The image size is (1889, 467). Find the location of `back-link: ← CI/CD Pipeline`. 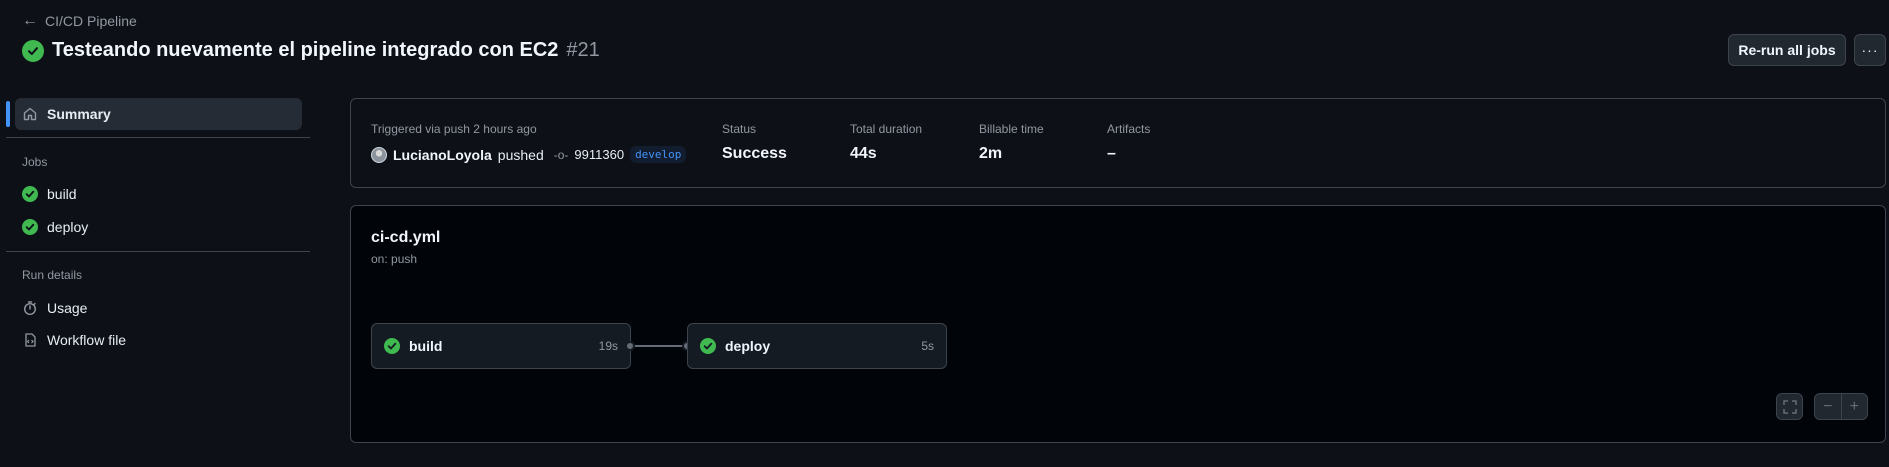

back-link: ← CI/CD Pipeline is located at coordinates (79, 21).